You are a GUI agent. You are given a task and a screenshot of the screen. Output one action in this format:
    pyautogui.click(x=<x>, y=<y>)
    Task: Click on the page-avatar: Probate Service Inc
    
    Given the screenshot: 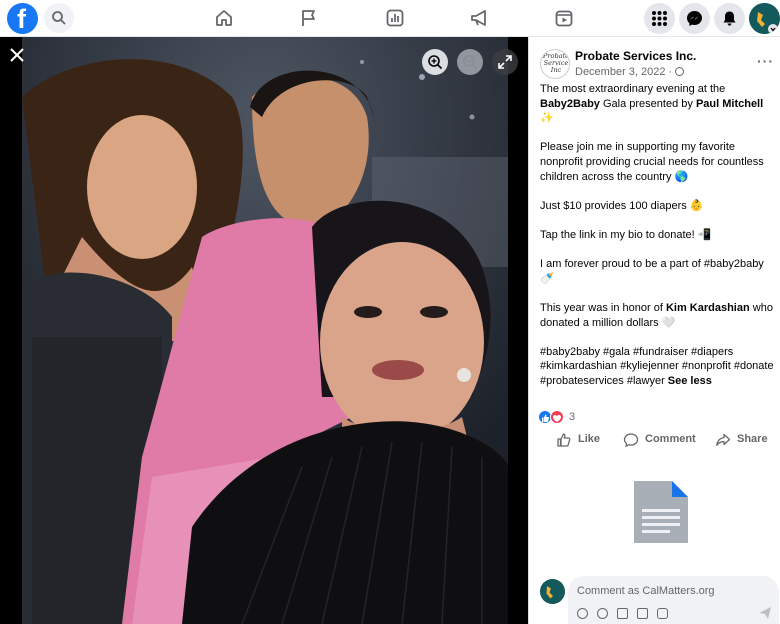 What is the action you would take?
    pyautogui.click(x=555, y=64)
    